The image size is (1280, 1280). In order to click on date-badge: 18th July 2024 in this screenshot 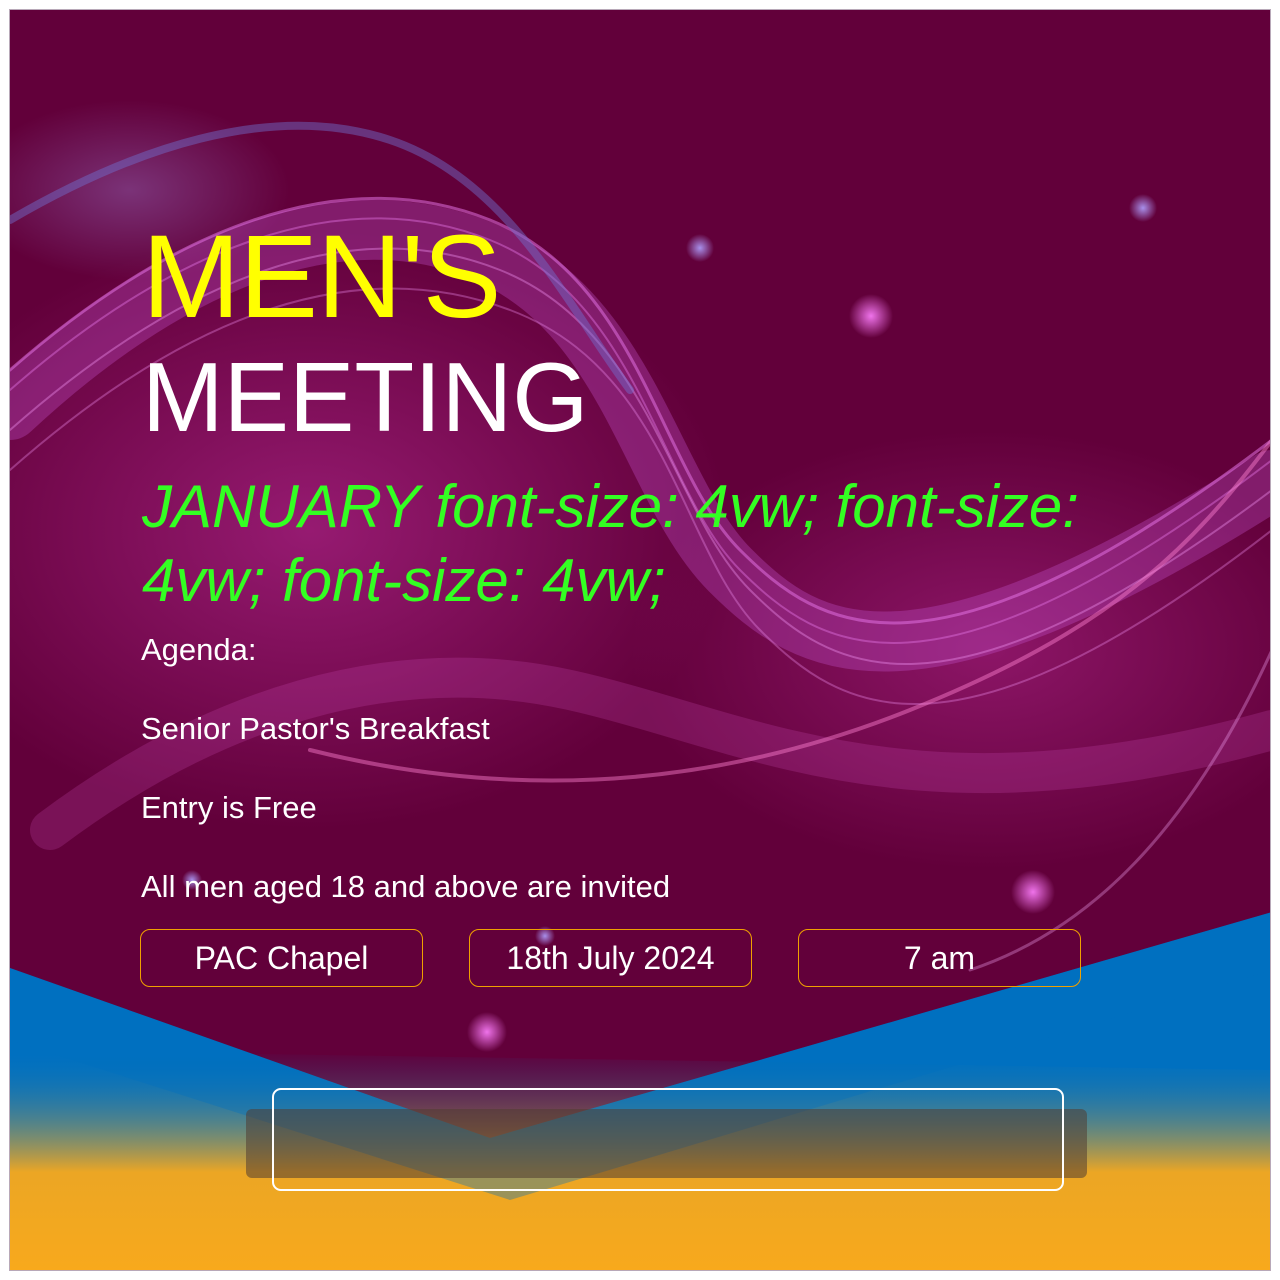, I will do `click(610, 958)`.